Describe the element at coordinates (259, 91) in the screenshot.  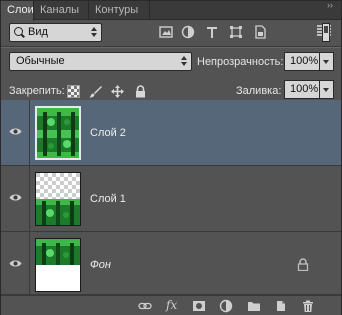
I see `fill-label: Заливка:` at that location.